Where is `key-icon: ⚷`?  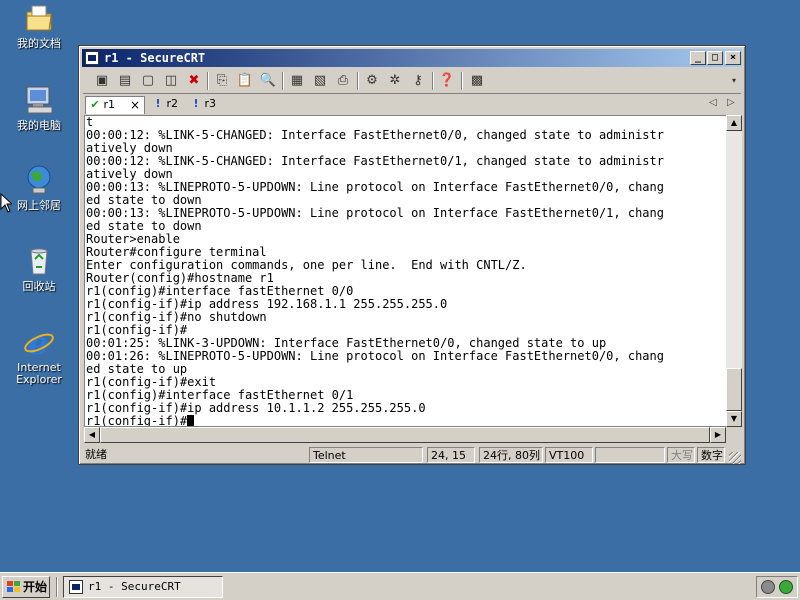 key-icon: ⚷ is located at coordinates (418, 81).